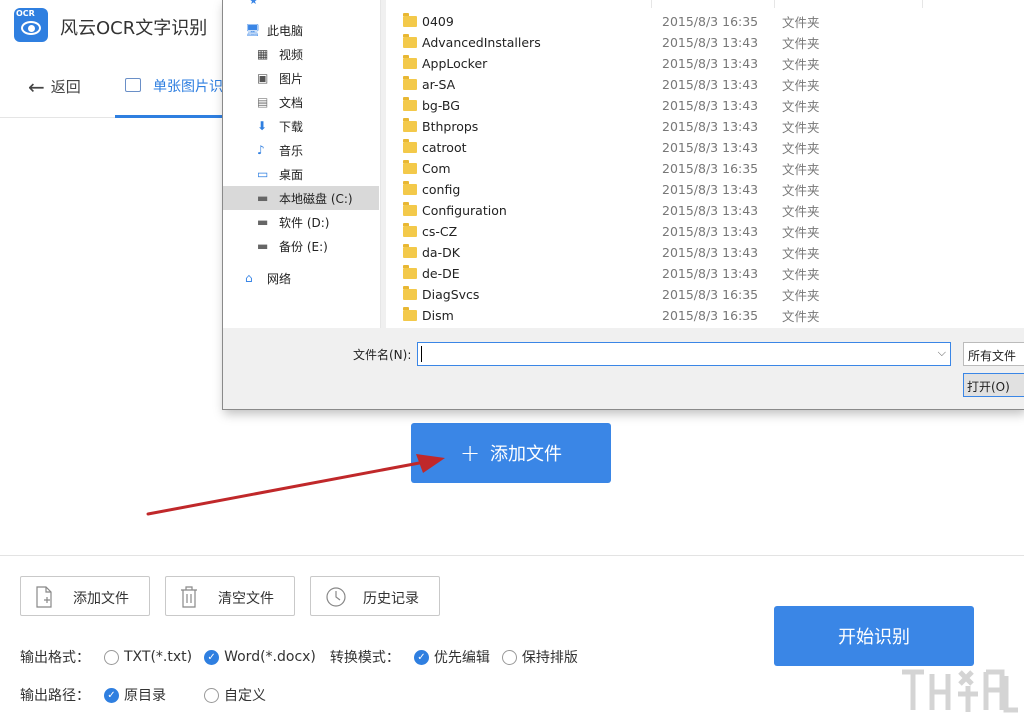 The image size is (1024, 720). Describe the element at coordinates (235, 695) in the screenshot. I see `path-custom-radio: 自定义` at that location.